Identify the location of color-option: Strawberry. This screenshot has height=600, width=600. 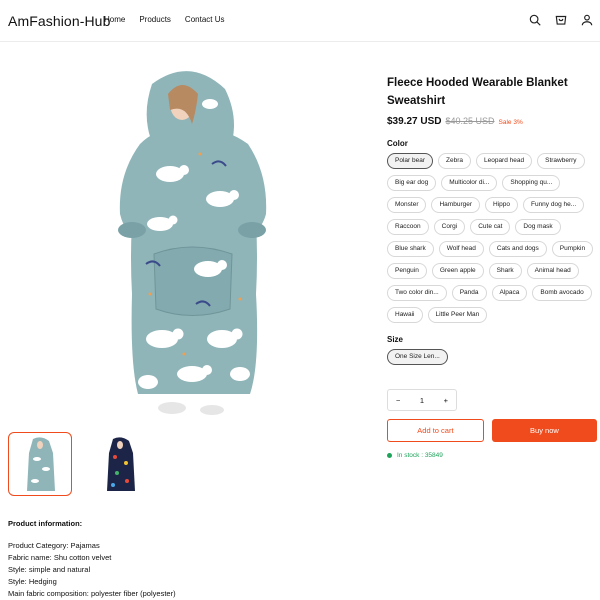
(561, 161).